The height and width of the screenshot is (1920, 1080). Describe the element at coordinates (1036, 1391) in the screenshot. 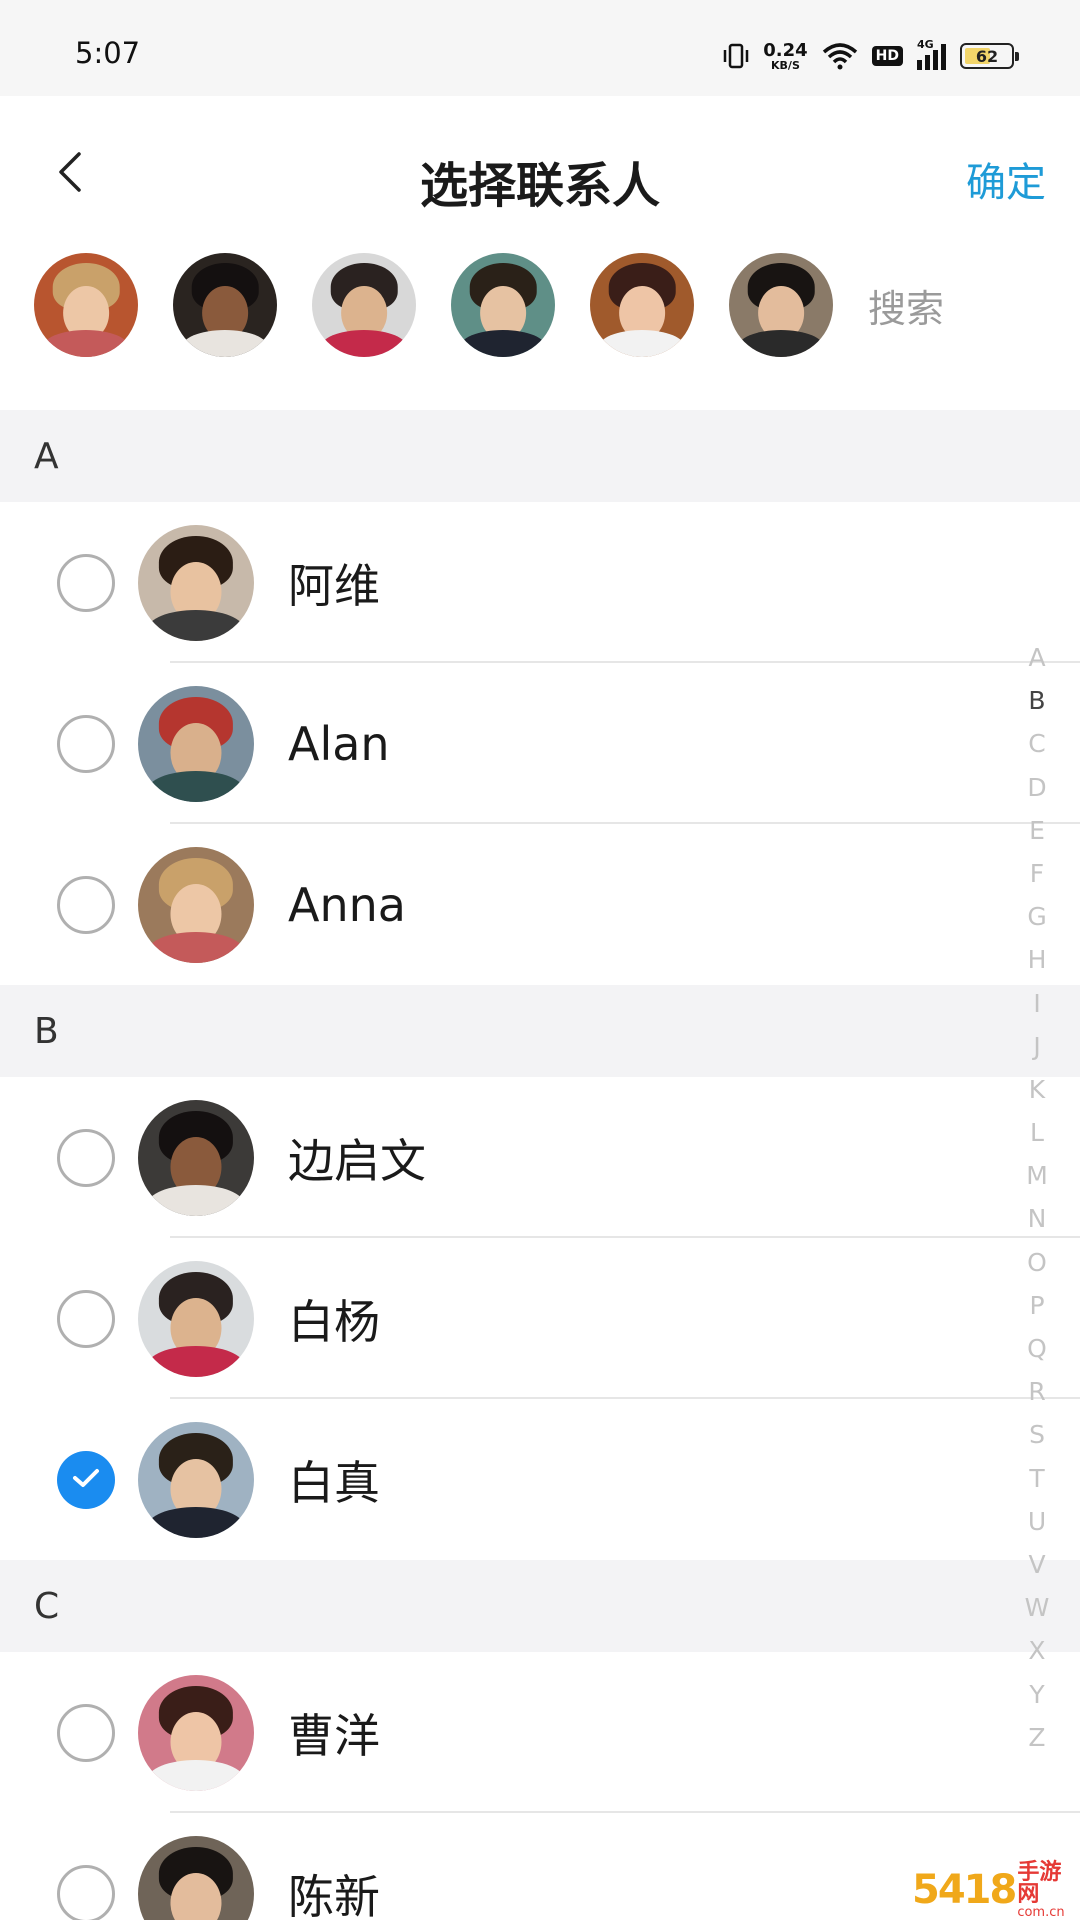

I see `index-letter-r: R` at that location.